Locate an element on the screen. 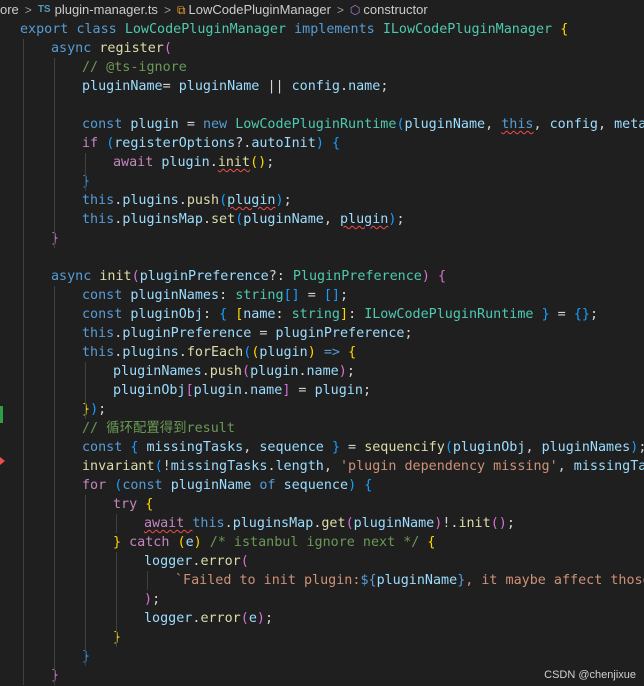 Image resolution: width=644 pixels, height=686 pixels. code-token: const is located at coordinates (106, 447).